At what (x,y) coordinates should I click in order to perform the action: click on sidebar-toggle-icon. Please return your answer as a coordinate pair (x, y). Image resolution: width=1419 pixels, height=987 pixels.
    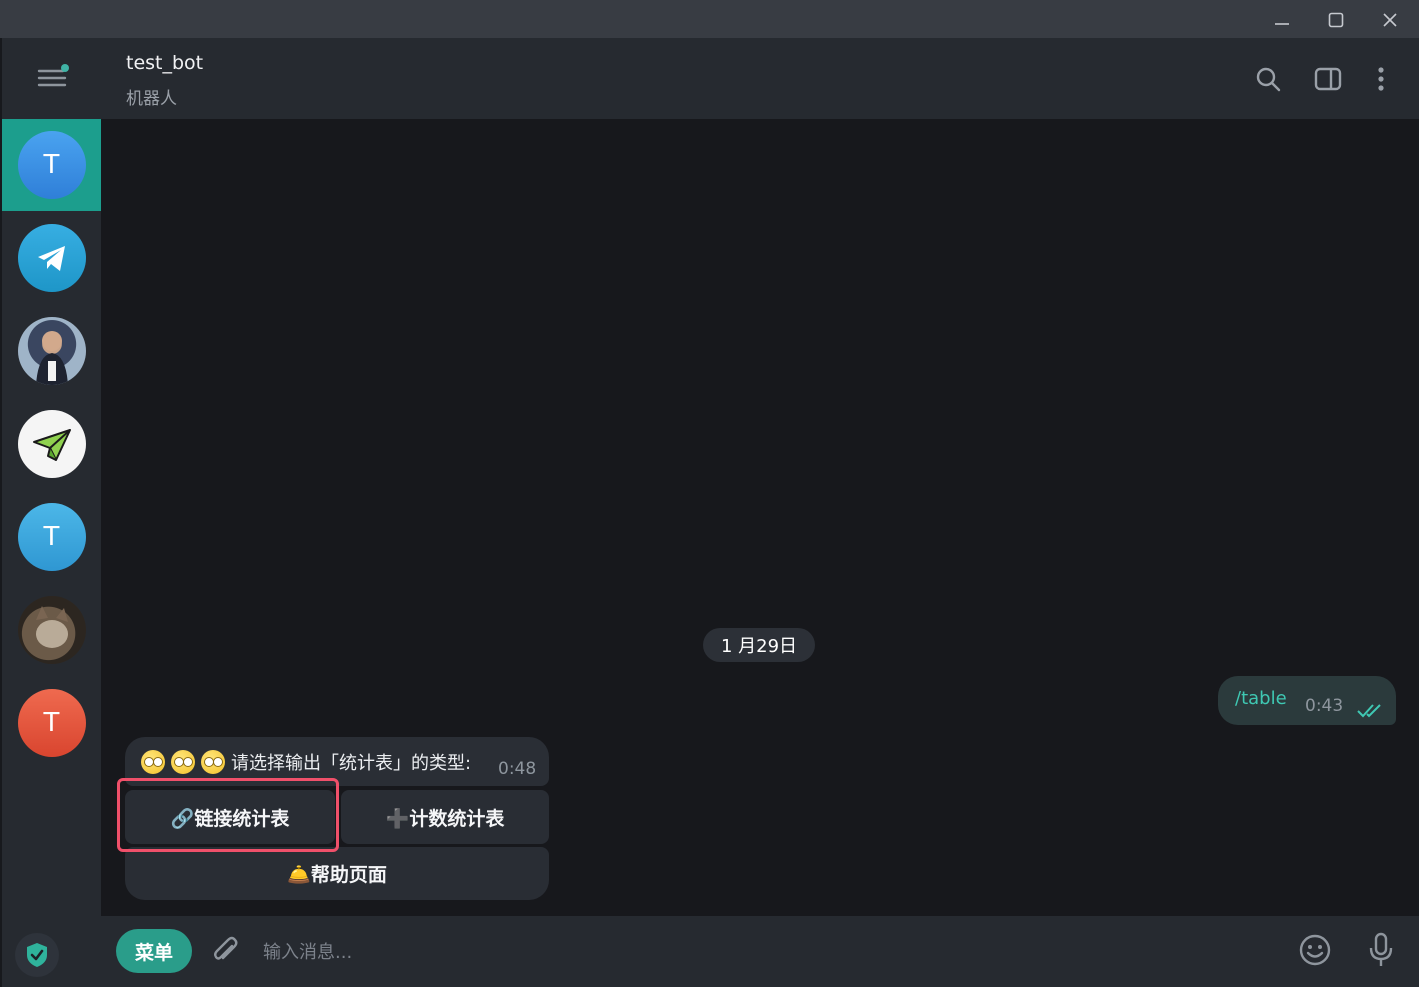
    Looking at the image, I should click on (1328, 79).